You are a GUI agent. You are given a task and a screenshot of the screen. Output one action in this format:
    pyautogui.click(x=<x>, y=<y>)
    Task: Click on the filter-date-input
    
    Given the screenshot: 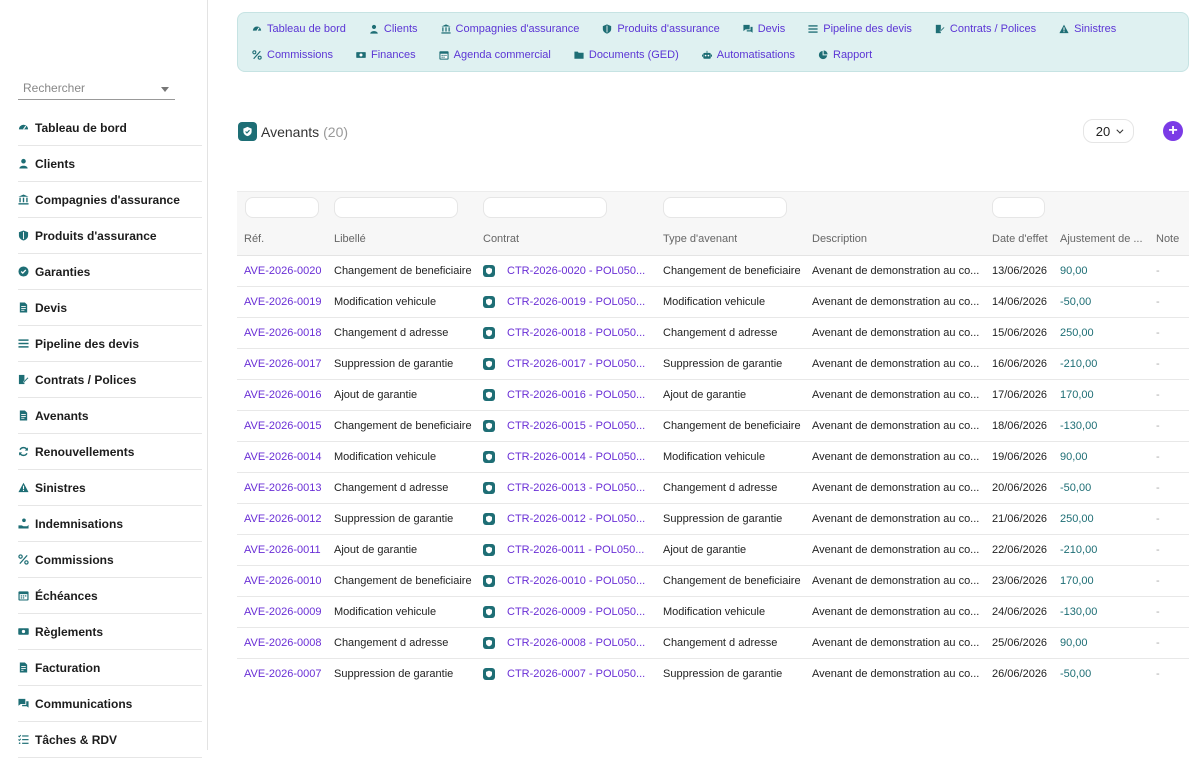 What is the action you would take?
    pyautogui.click(x=1018, y=207)
    